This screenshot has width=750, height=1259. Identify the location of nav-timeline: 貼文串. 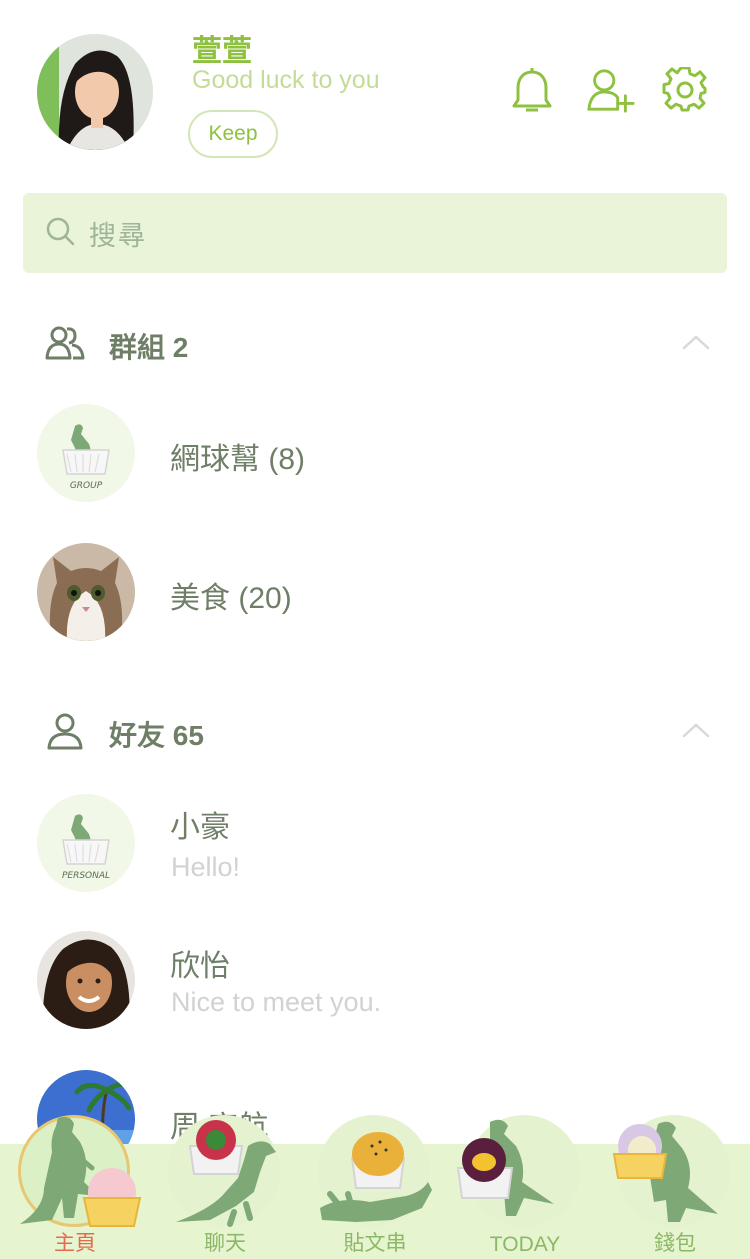
(375, 1185).